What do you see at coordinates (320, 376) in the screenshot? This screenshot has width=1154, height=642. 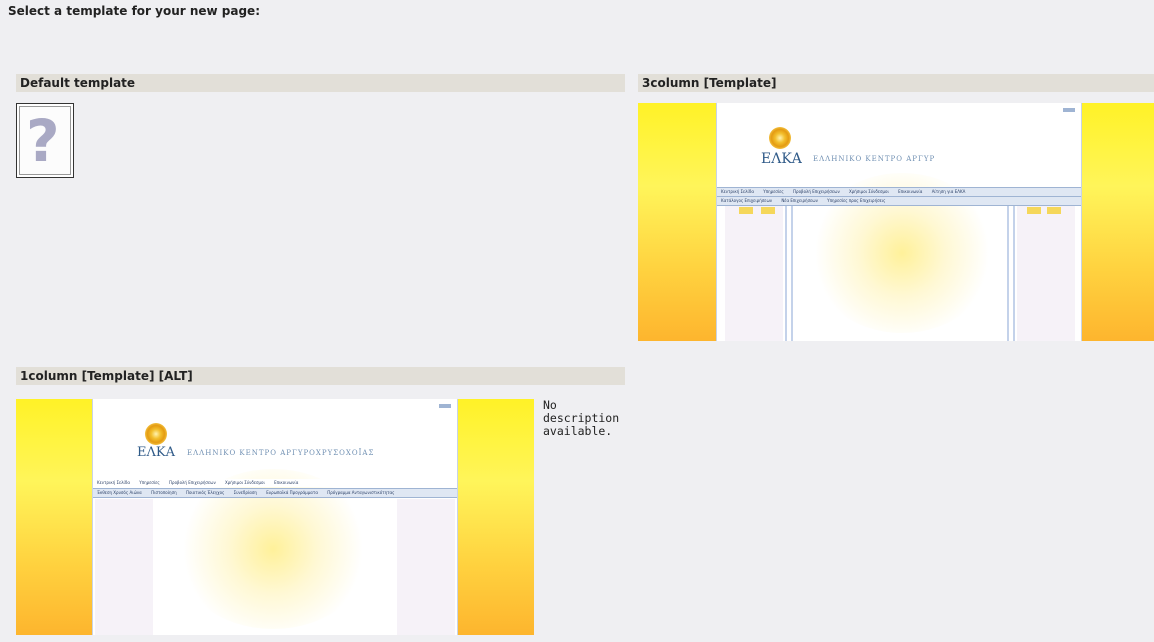 I see `template-title-1column: 1column [Template] [ALT]` at bounding box center [320, 376].